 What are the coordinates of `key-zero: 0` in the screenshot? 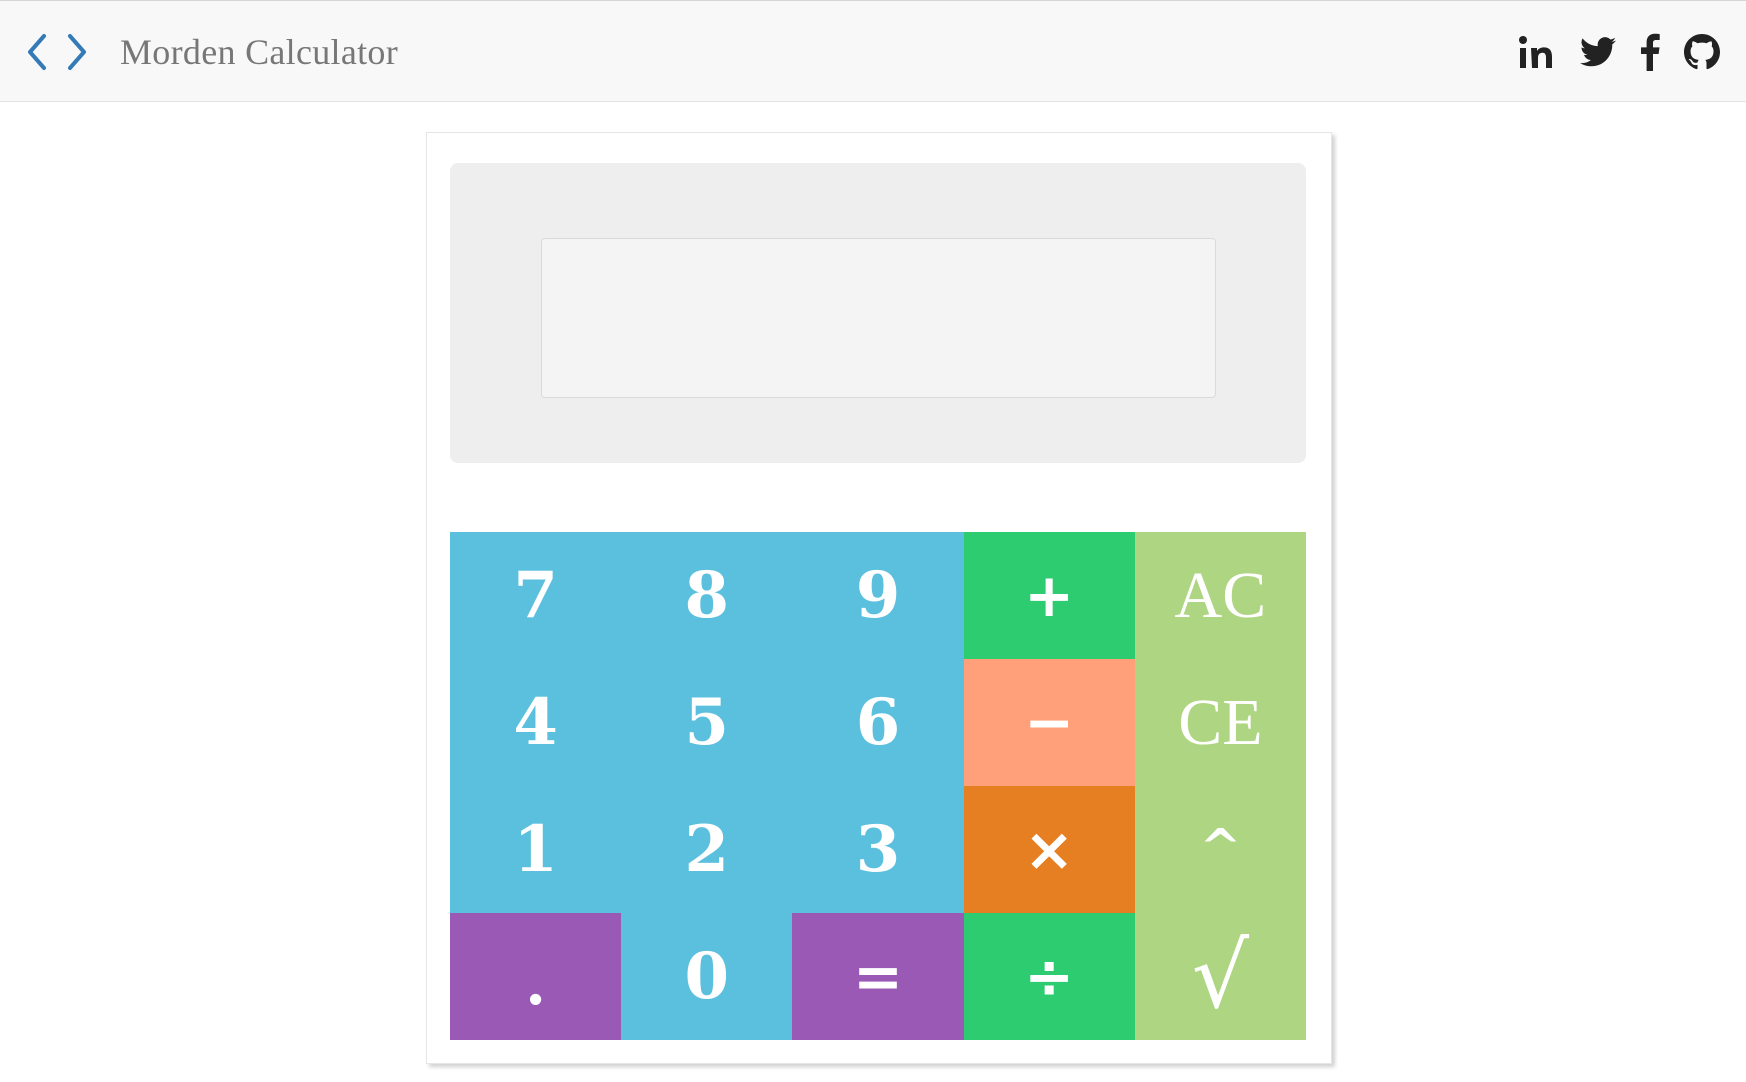 It's located at (707, 976).